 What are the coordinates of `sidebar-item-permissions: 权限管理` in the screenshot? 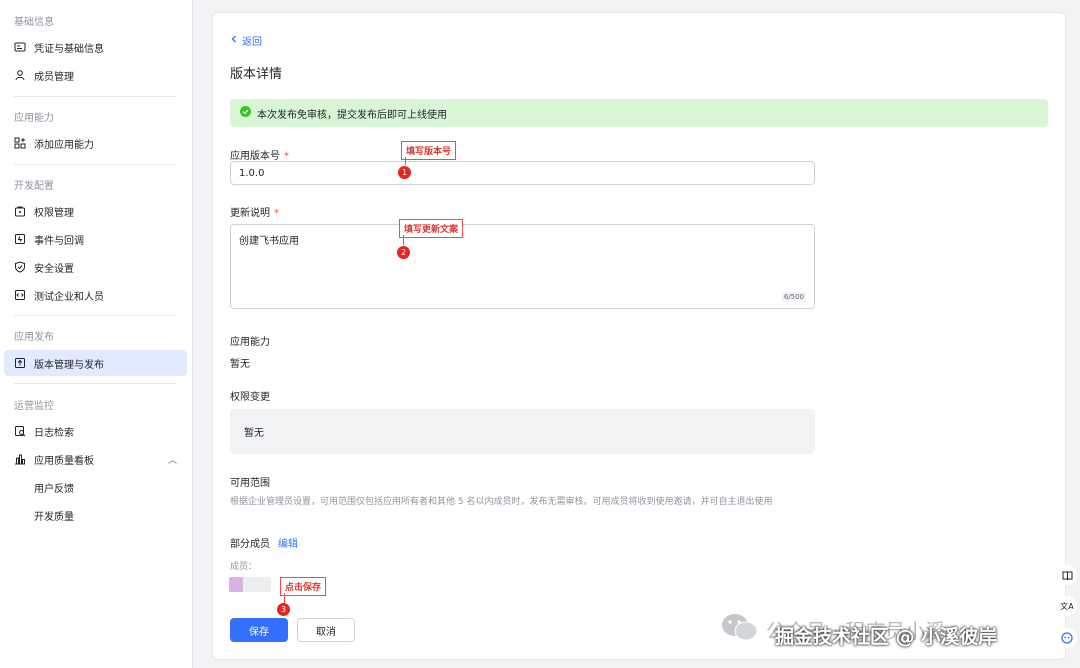 It's located at (95, 211).